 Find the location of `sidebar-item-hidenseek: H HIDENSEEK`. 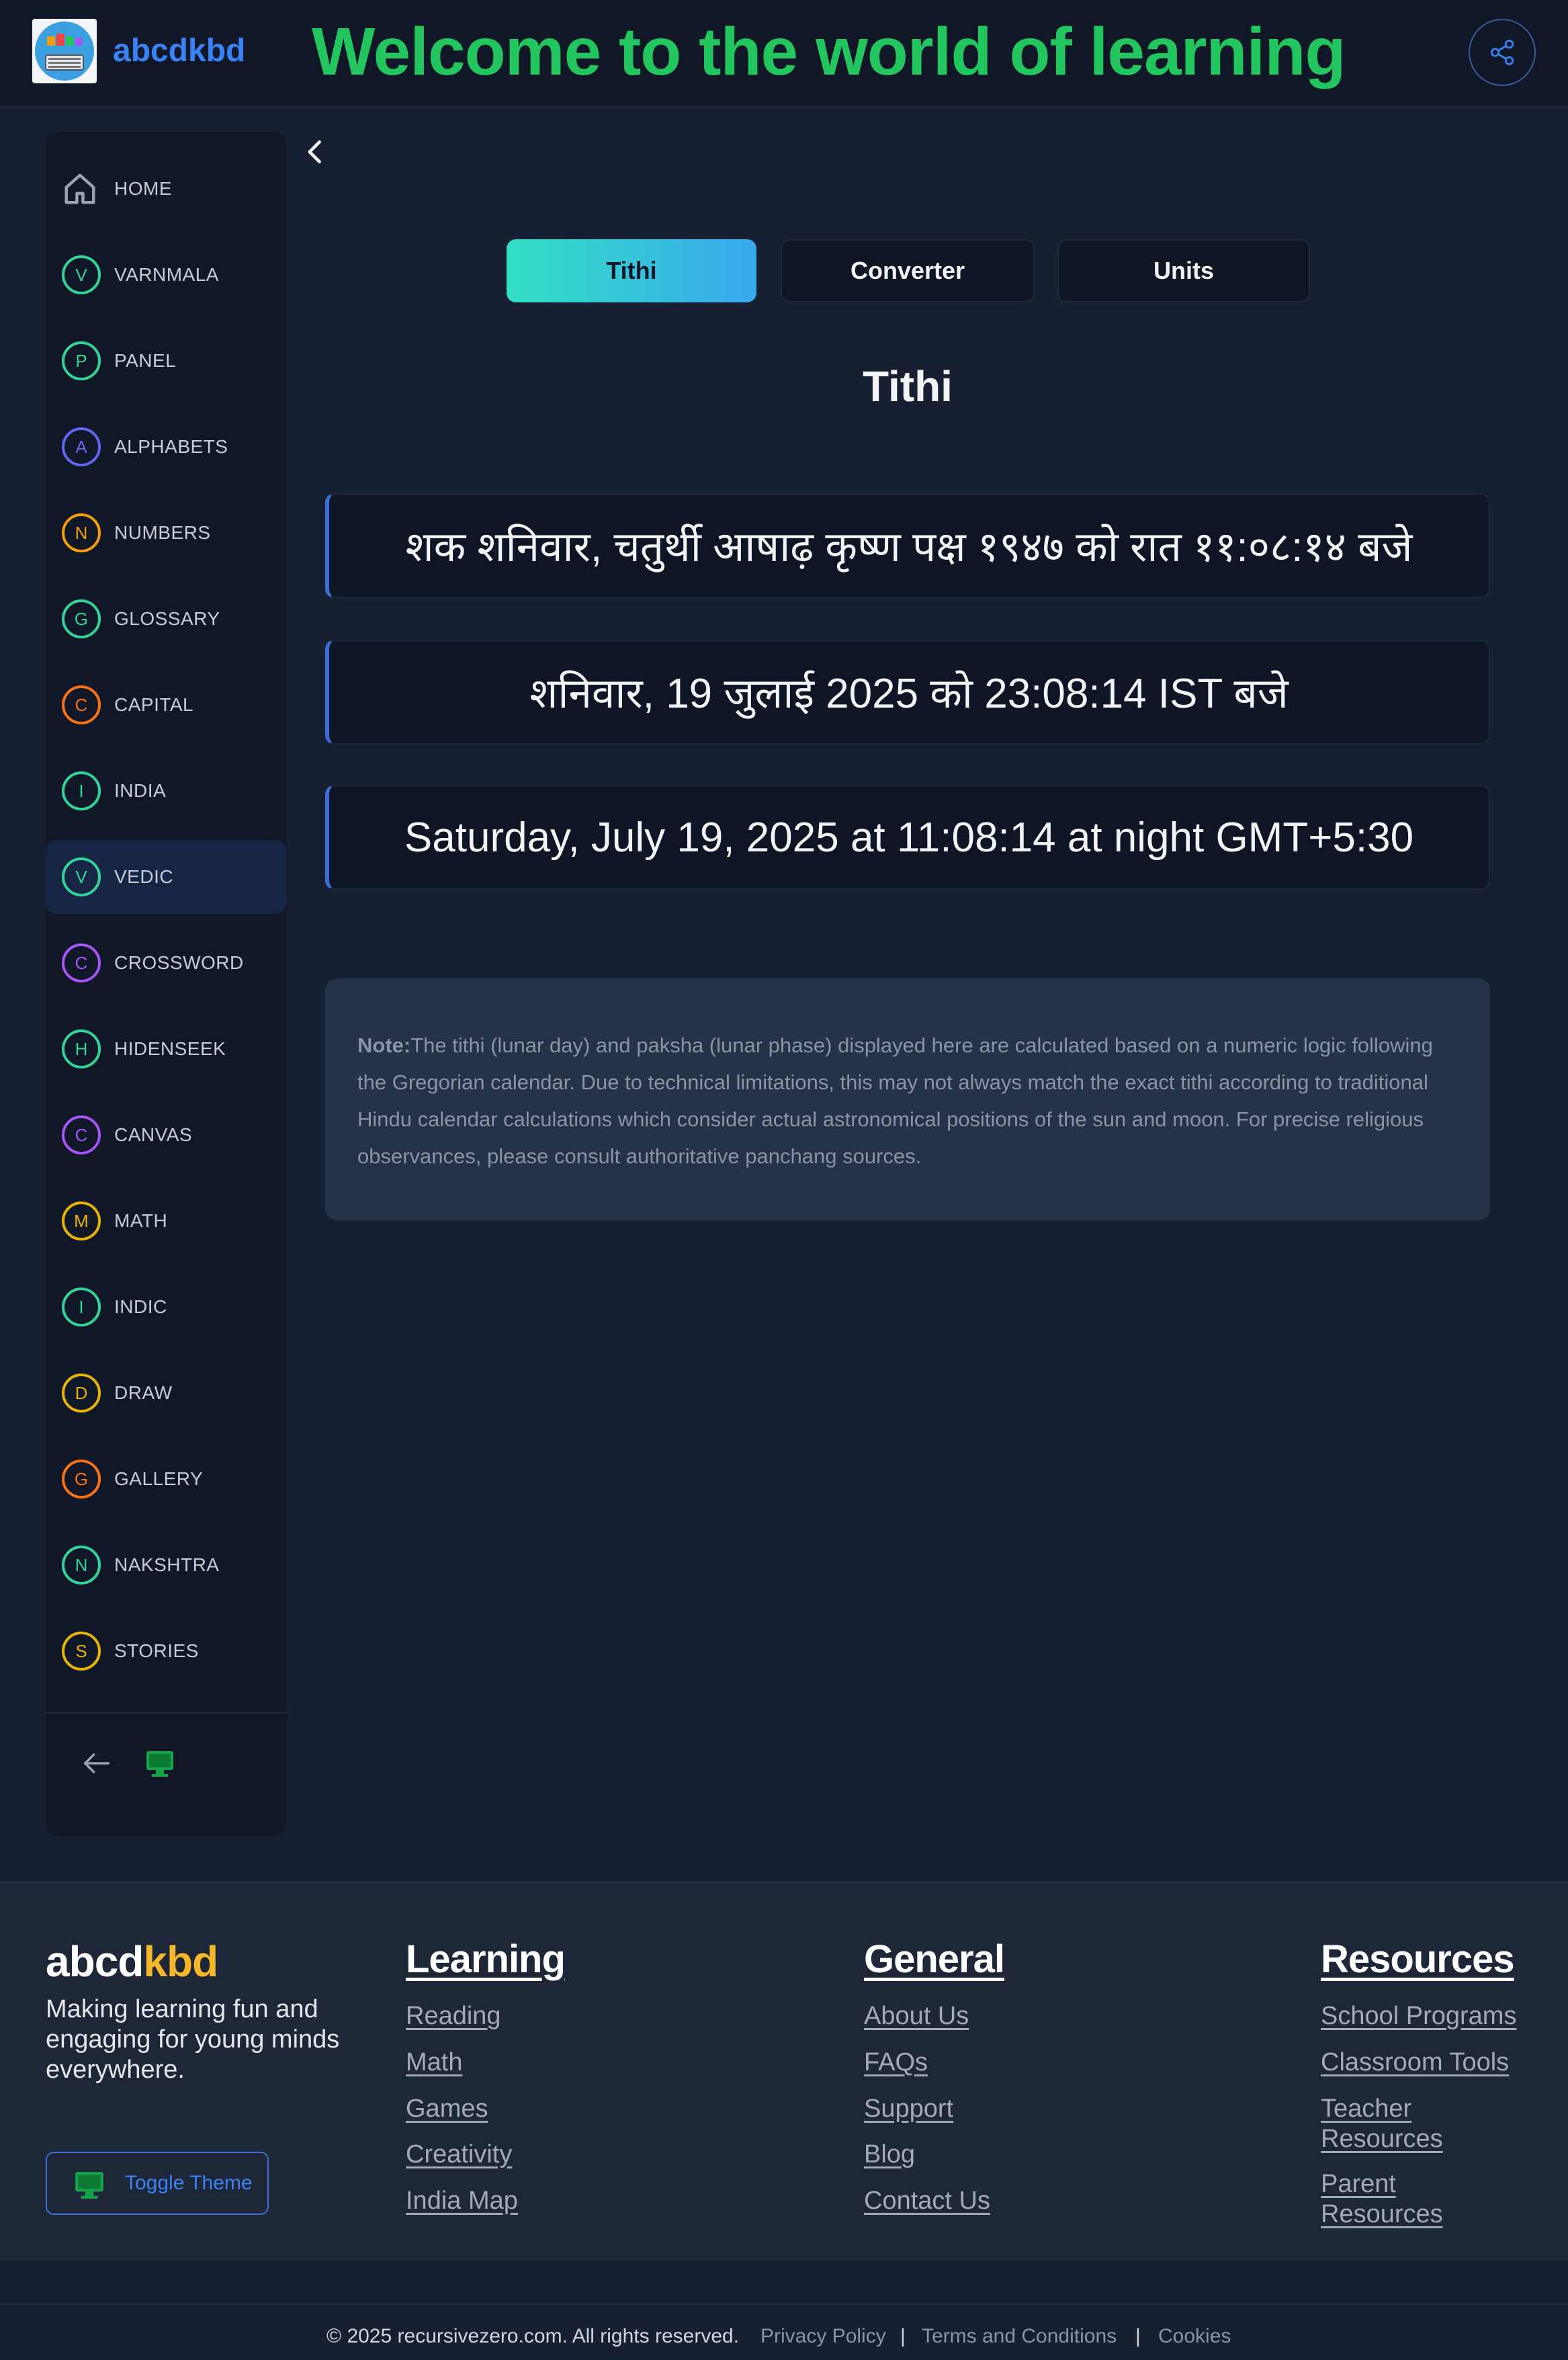

sidebar-item-hidenseek: H HIDENSEEK is located at coordinates (166, 1049).